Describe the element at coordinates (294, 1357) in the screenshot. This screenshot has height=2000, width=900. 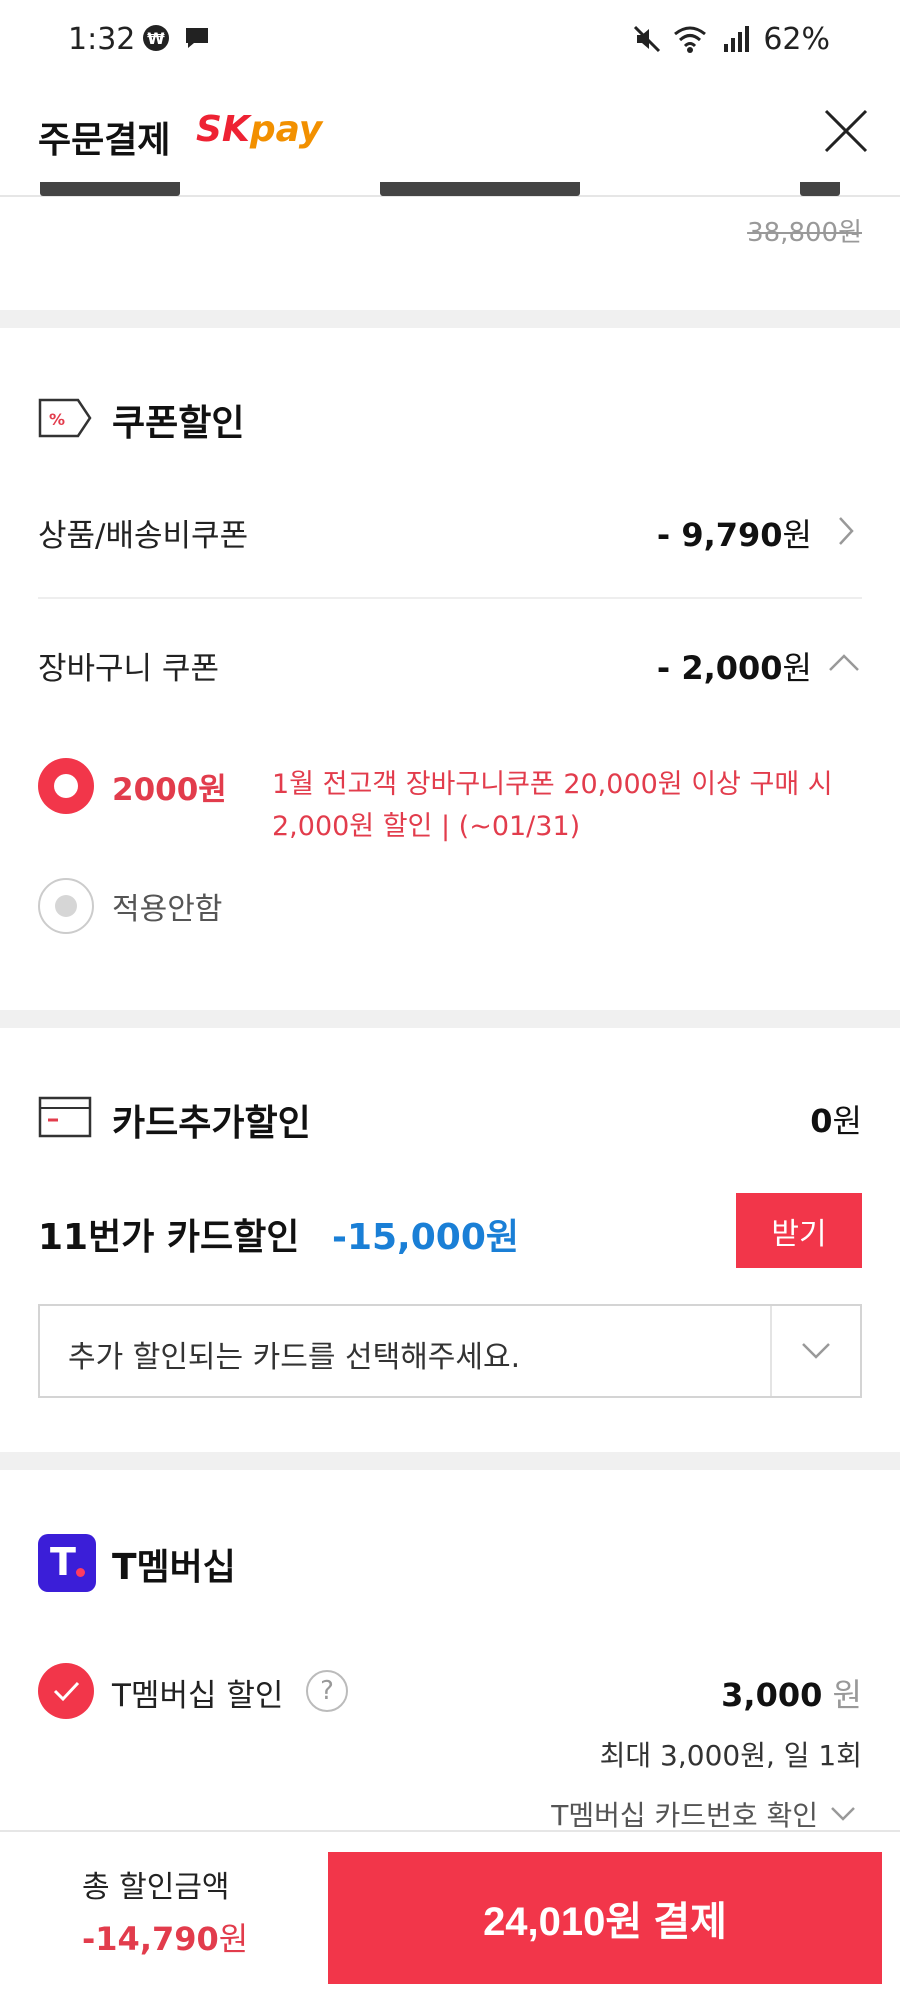
I see `card-select-placeholder: 추가 할인되는 카드를 선택해주세요.` at that location.